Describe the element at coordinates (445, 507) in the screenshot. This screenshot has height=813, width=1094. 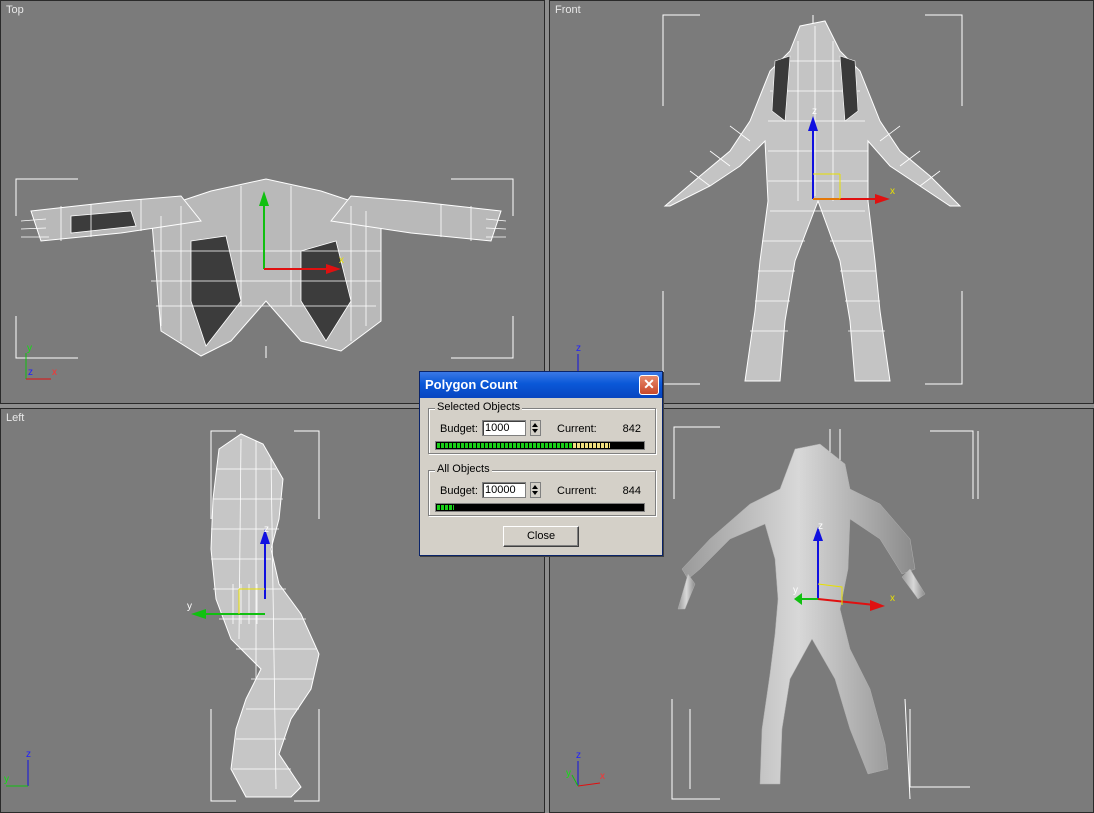
I see `all-progress-fill` at that location.